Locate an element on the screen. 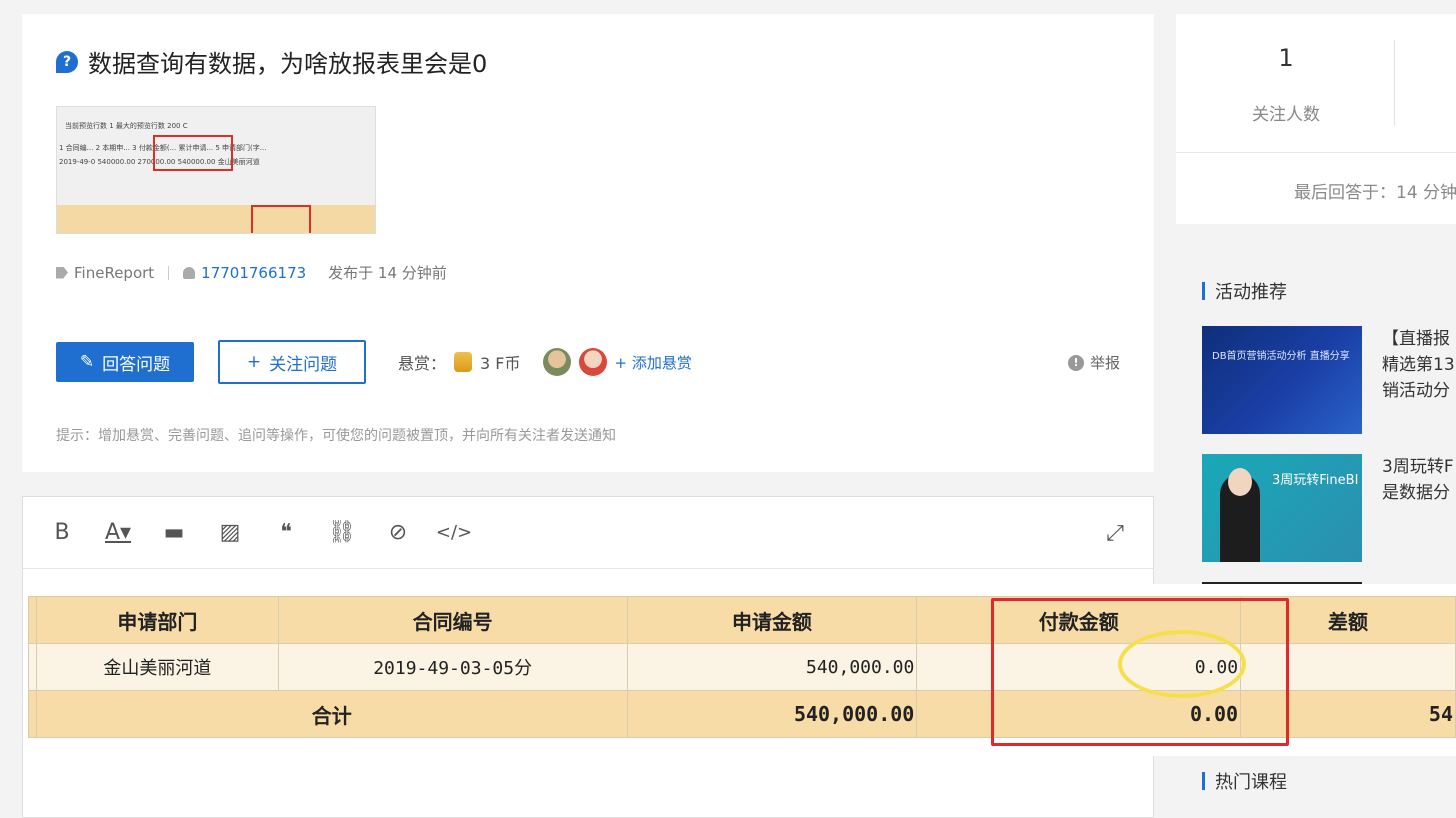 This screenshot has height=818, width=1456. cell-contract-no: 2019-49-03-05分 is located at coordinates (452, 667).